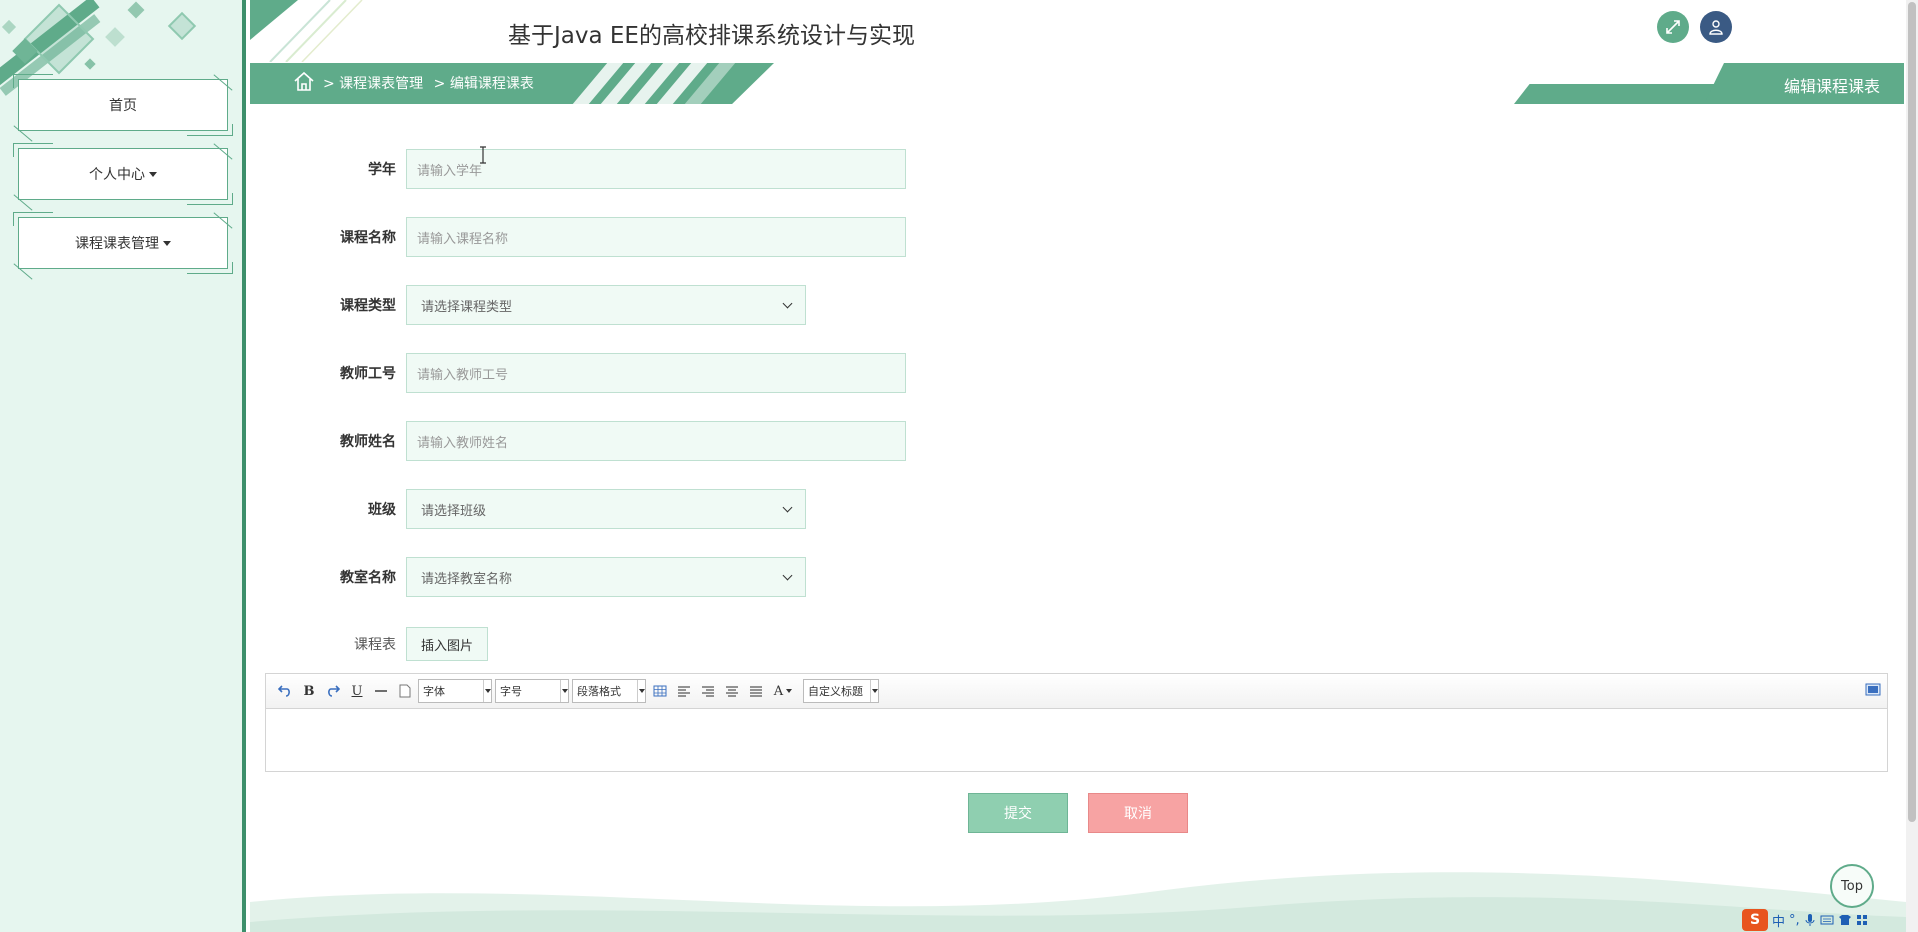 The width and height of the screenshot is (1918, 932). Describe the element at coordinates (1018, 813) in the screenshot. I see `submit-button: 提交` at that location.